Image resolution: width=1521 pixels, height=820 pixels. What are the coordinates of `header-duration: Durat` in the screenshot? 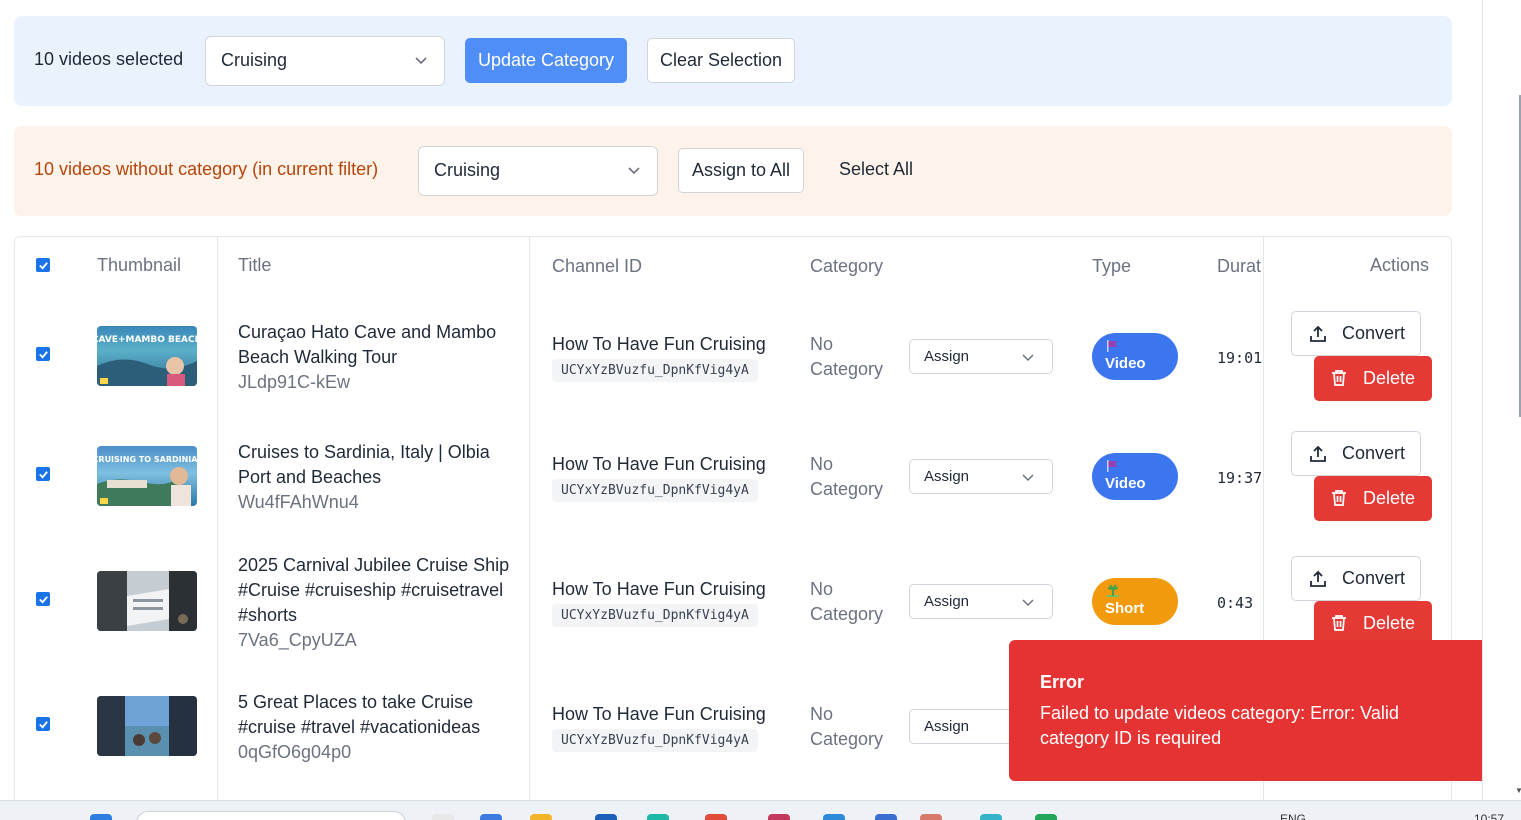 It's located at (1240, 266).